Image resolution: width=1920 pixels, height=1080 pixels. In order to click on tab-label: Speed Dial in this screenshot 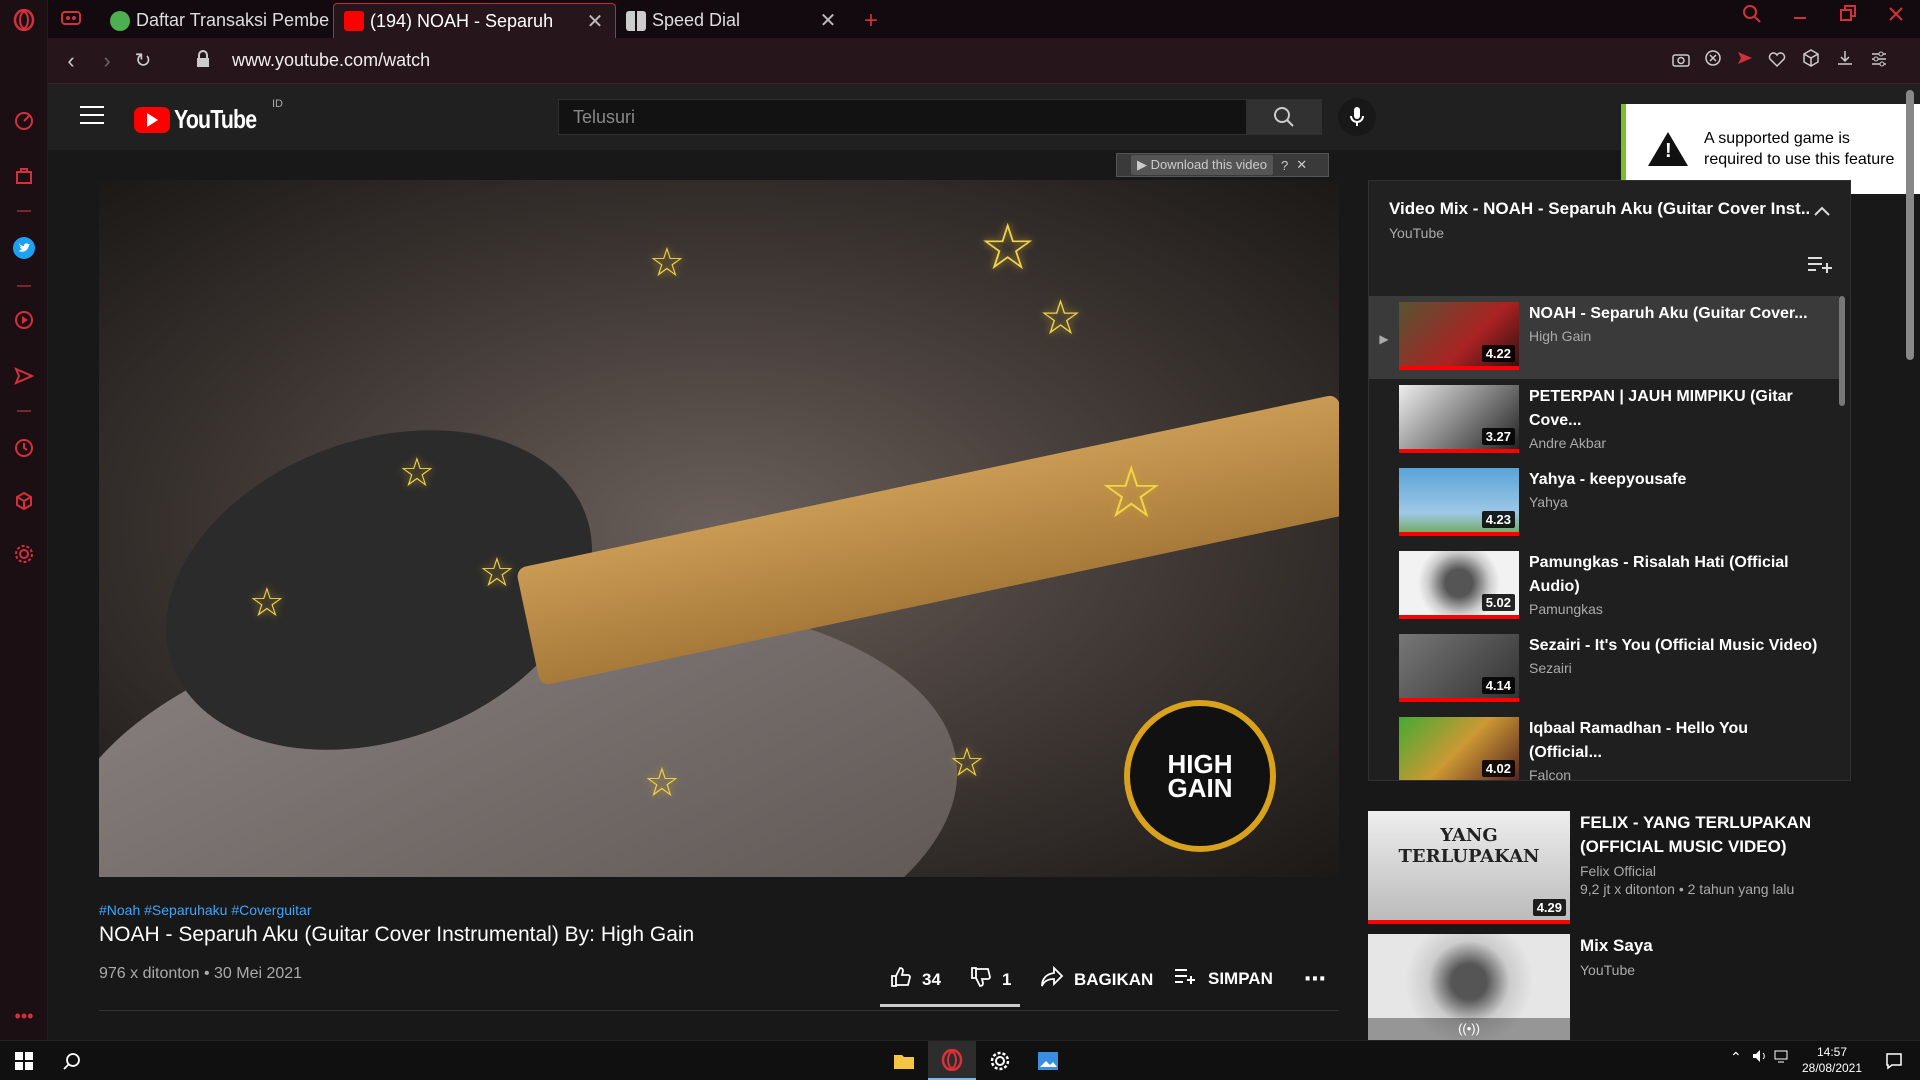, I will do `click(696, 20)`.